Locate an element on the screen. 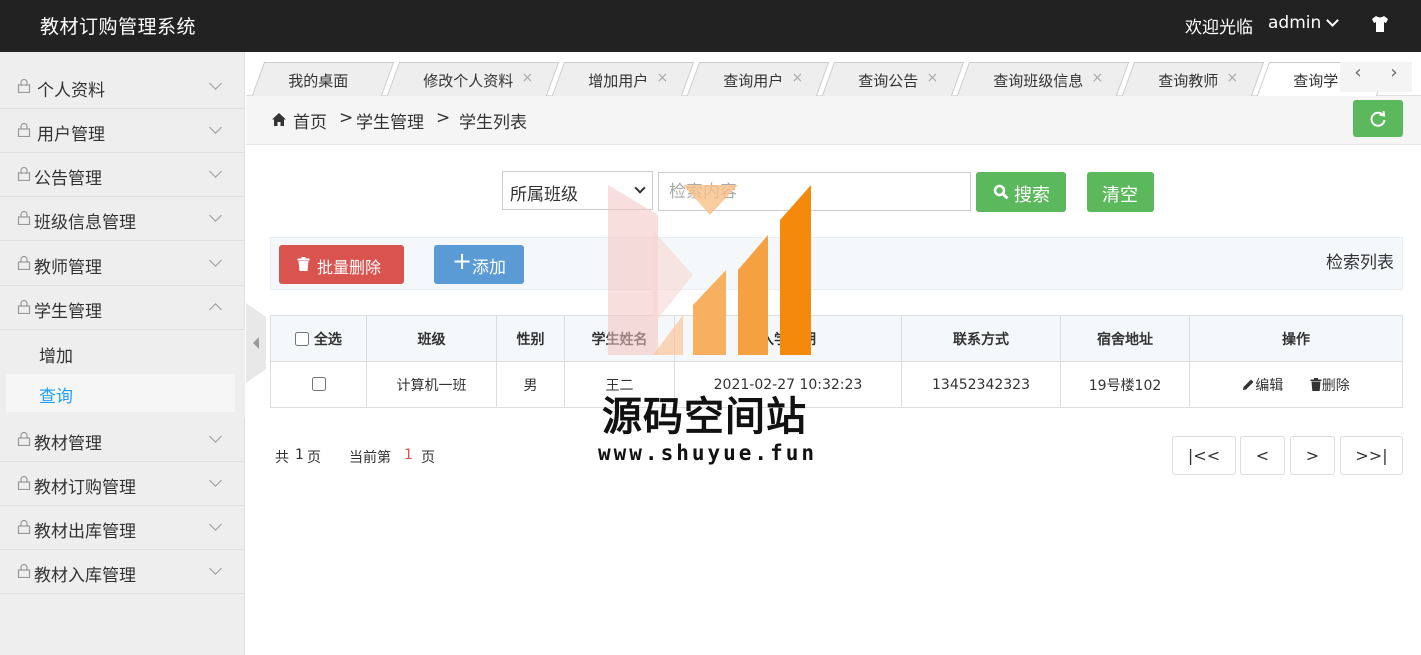 The height and width of the screenshot is (655, 1421). tab-query-class: 查询班级信息 × is located at coordinates (1043, 79).